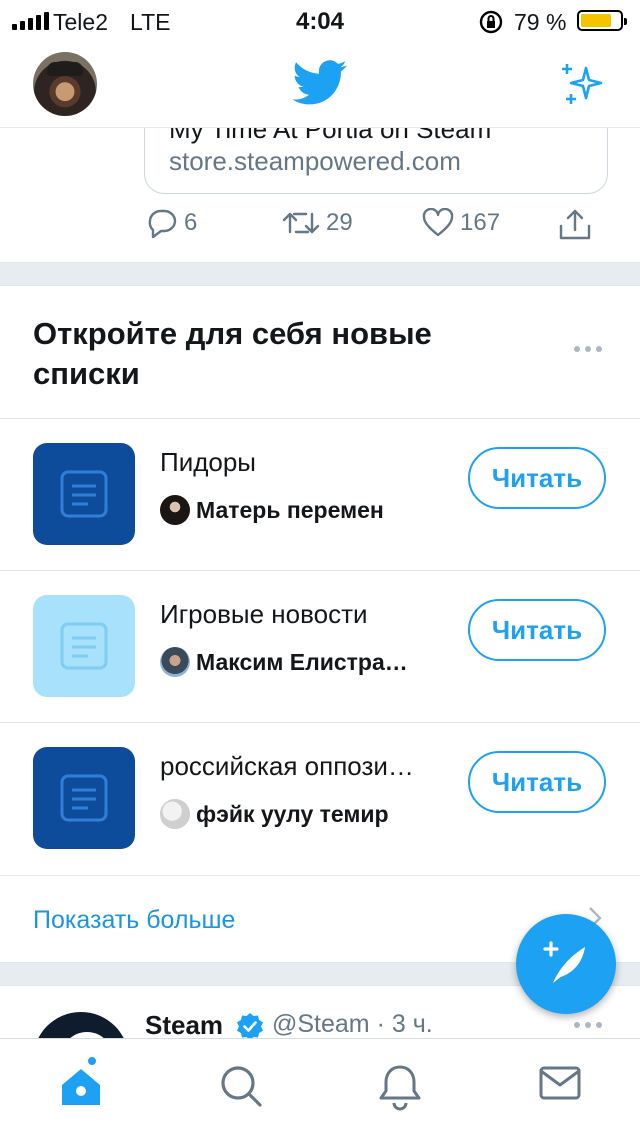  I want to click on module-more-icon, so click(588, 349).